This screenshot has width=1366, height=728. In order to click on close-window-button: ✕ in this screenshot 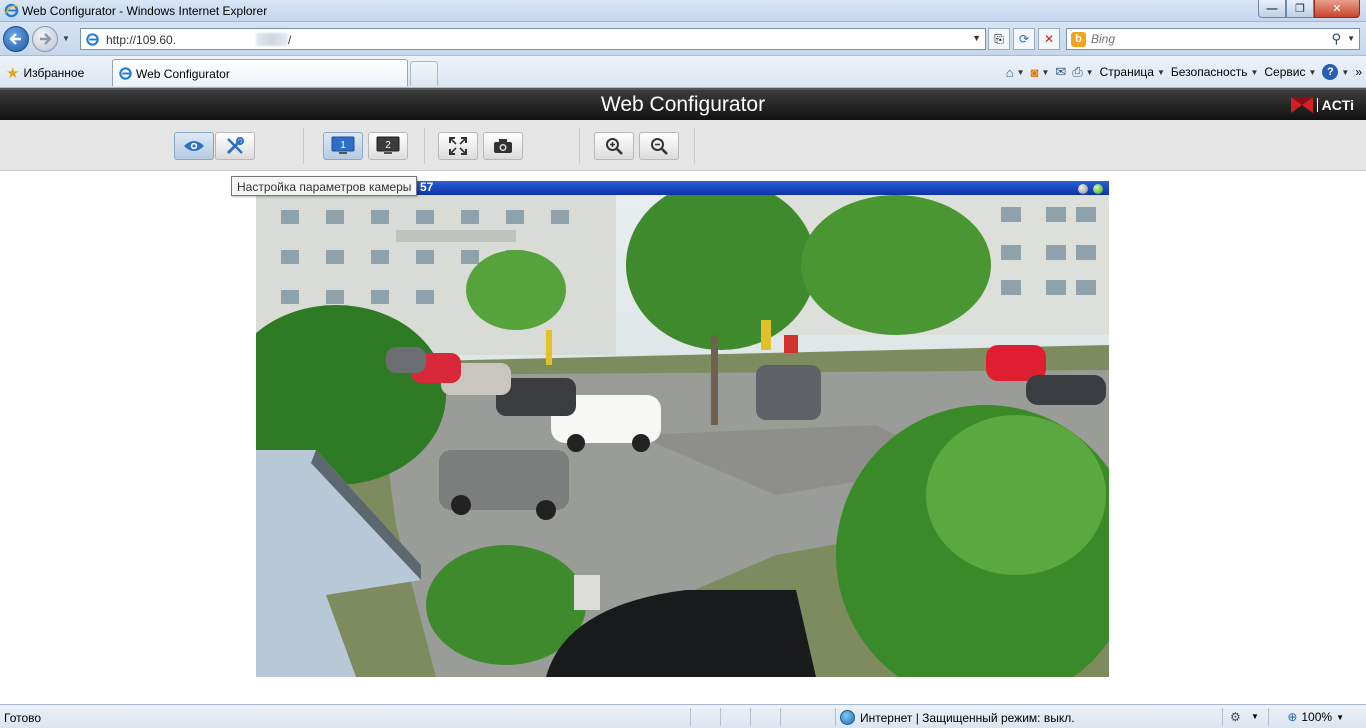, I will do `click(1337, 9)`.